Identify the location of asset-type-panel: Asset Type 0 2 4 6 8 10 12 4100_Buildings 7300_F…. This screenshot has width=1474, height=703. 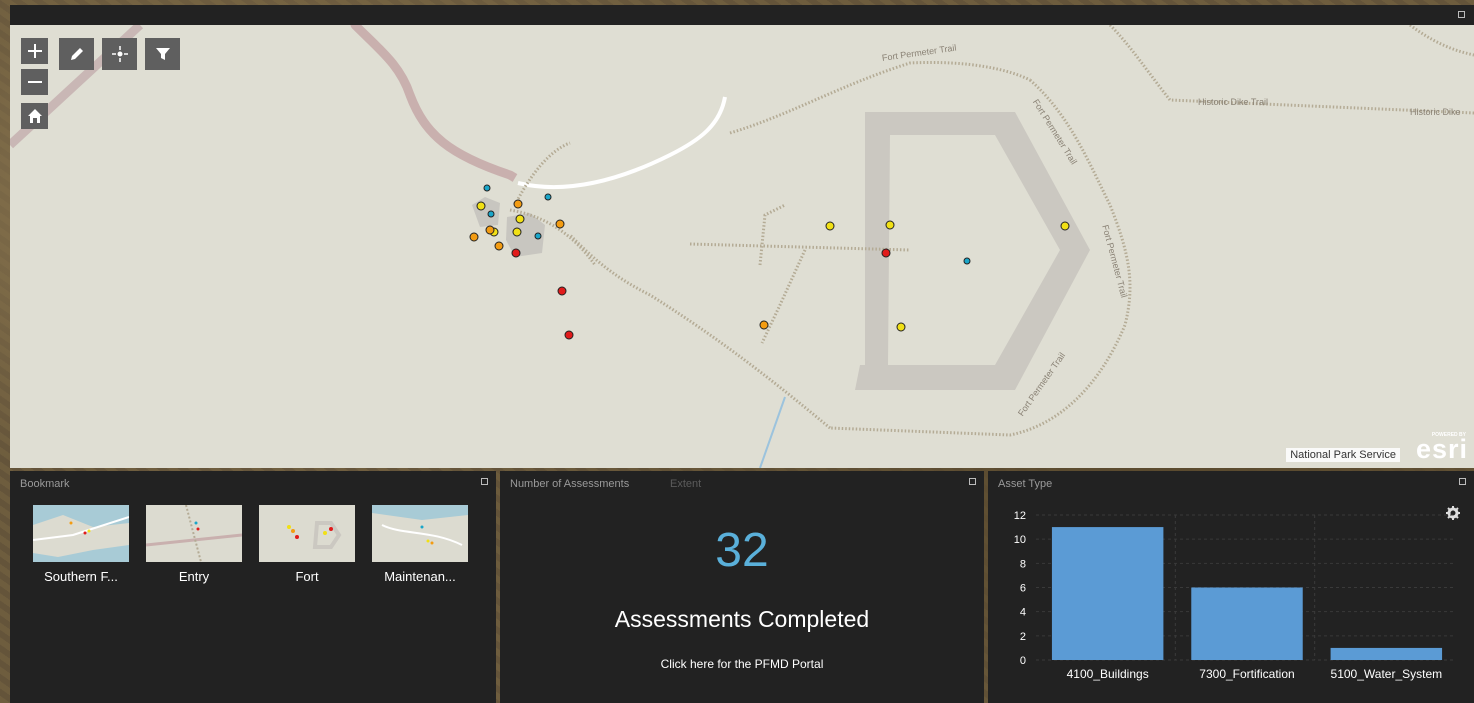
(1231, 587).